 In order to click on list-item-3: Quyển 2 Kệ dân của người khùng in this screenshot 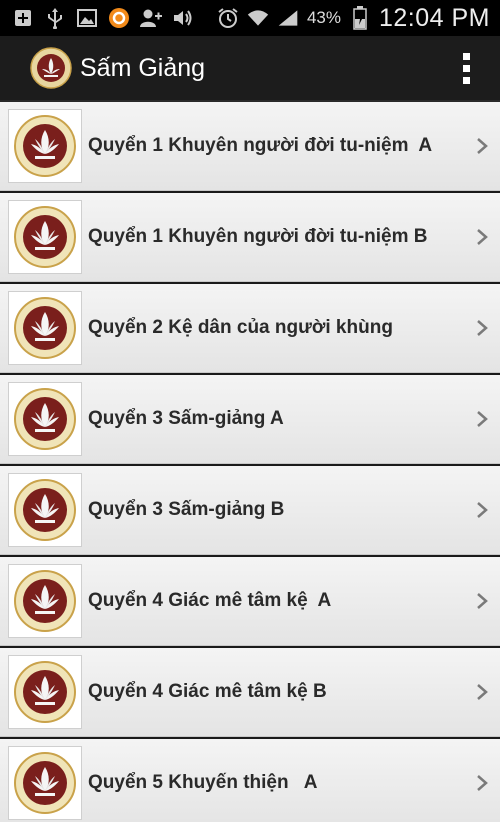, I will do `click(250, 328)`.